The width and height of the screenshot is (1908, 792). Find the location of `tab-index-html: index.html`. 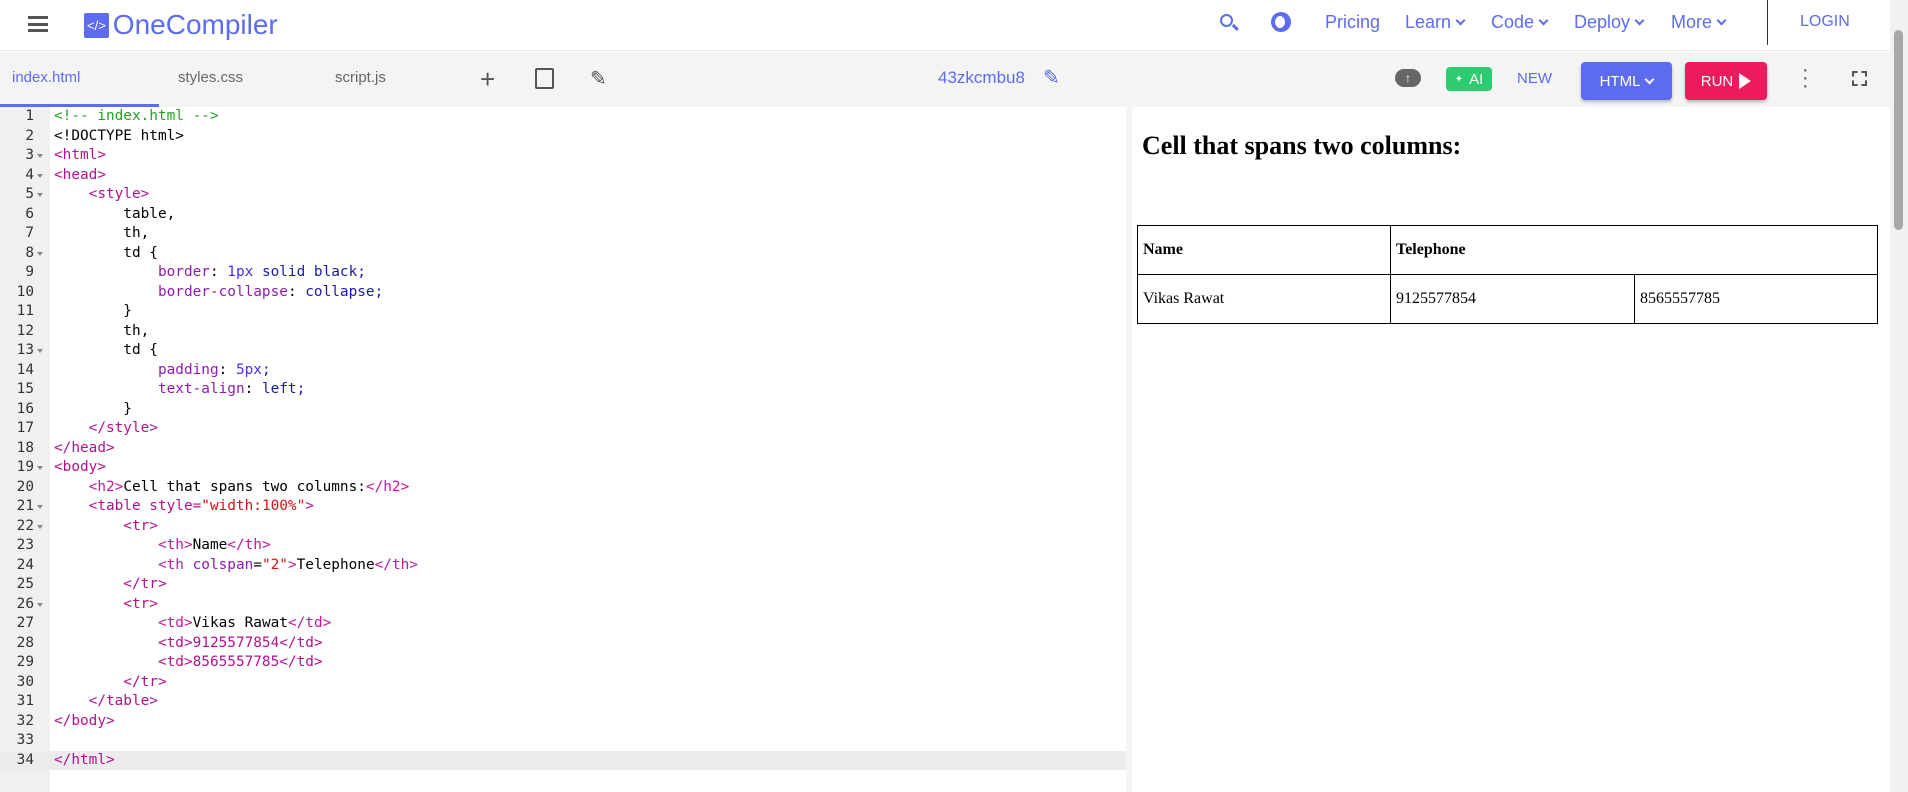

tab-index-html: index.html is located at coordinates (46, 77).